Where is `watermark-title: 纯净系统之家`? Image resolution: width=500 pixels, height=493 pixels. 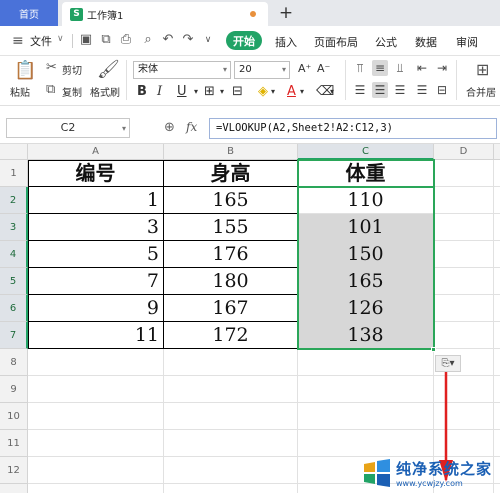 watermark-title: 纯净系统之家 is located at coordinates (444, 468).